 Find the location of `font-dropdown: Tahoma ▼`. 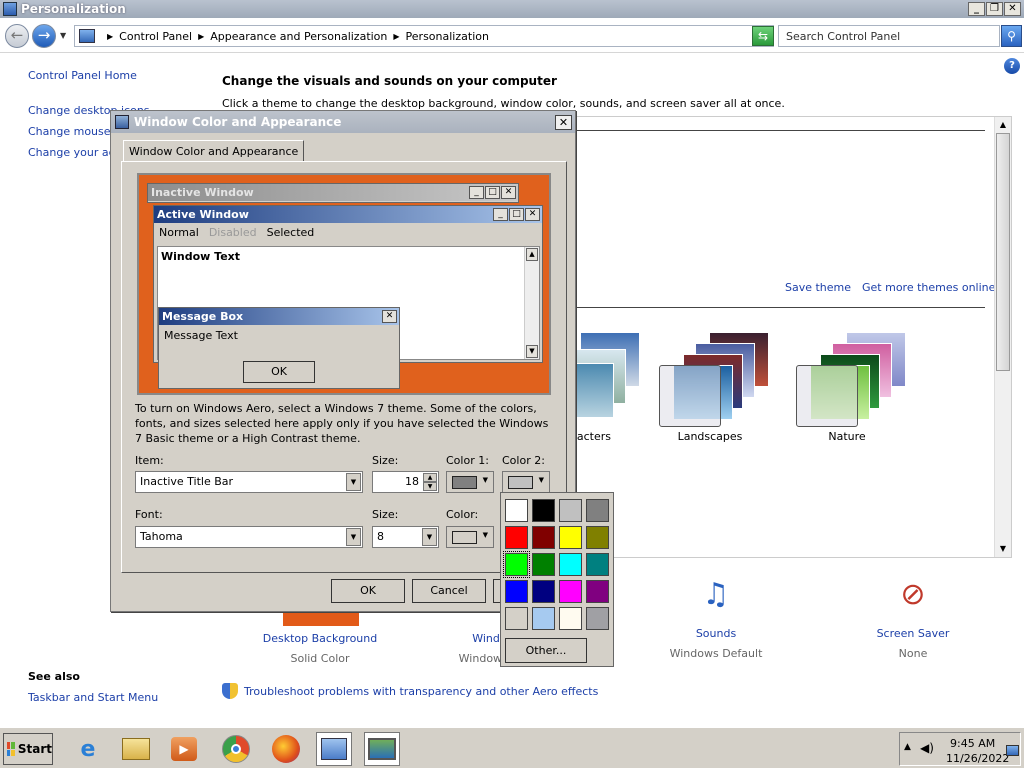

font-dropdown: Tahoma ▼ is located at coordinates (249, 537).